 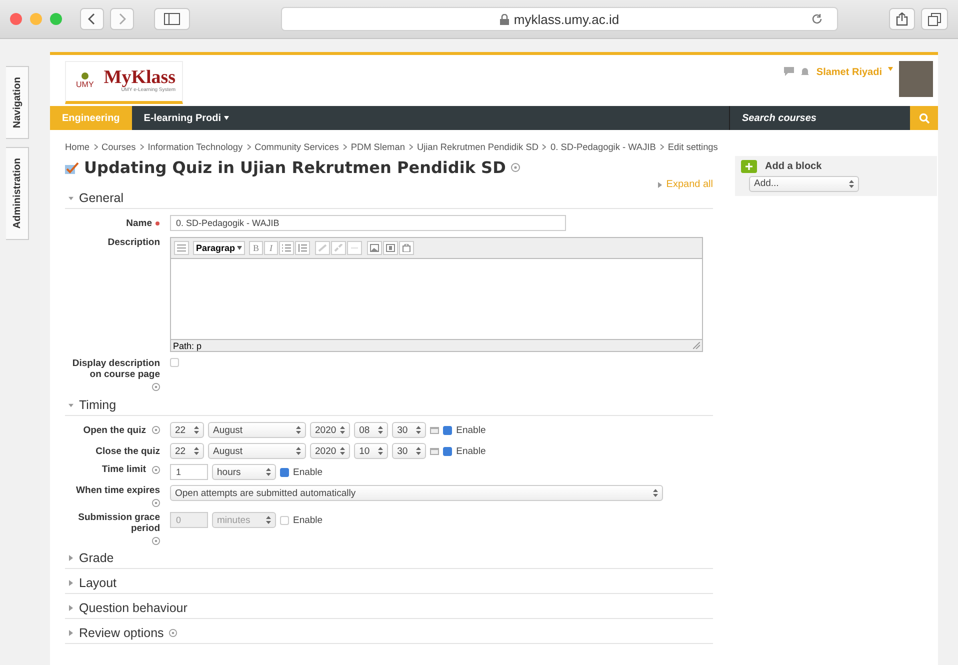 I want to click on forward-button, so click(x=122, y=19).